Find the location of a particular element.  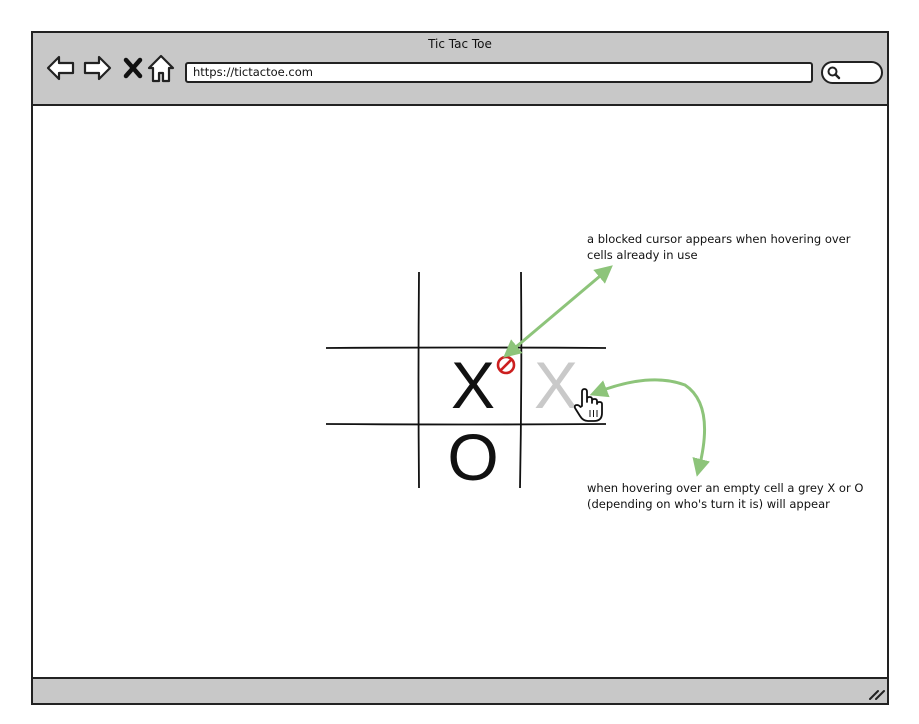

note-line: cells already in use is located at coordinates (642, 255).